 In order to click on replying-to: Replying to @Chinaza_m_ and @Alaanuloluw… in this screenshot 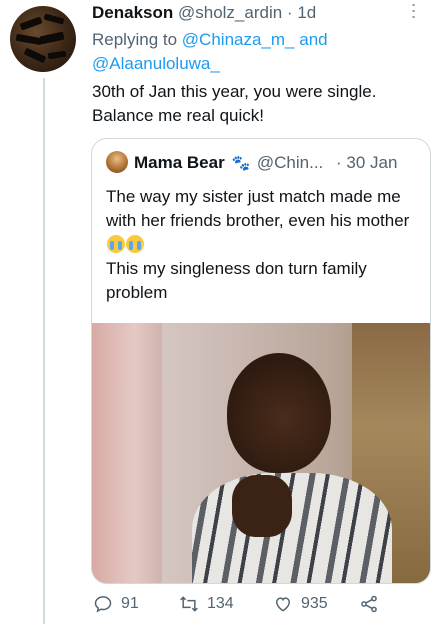, I will do `click(252, 52)`.